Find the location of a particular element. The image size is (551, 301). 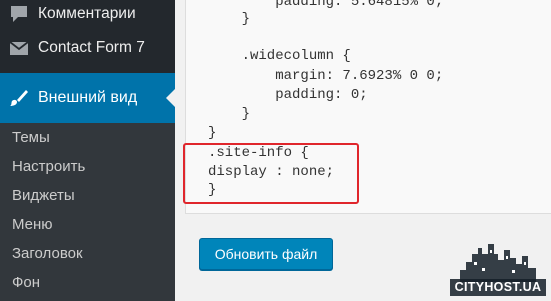

sidebar-item-contact-form-7: Contact Form 7 is located at coordinates (87, 48).